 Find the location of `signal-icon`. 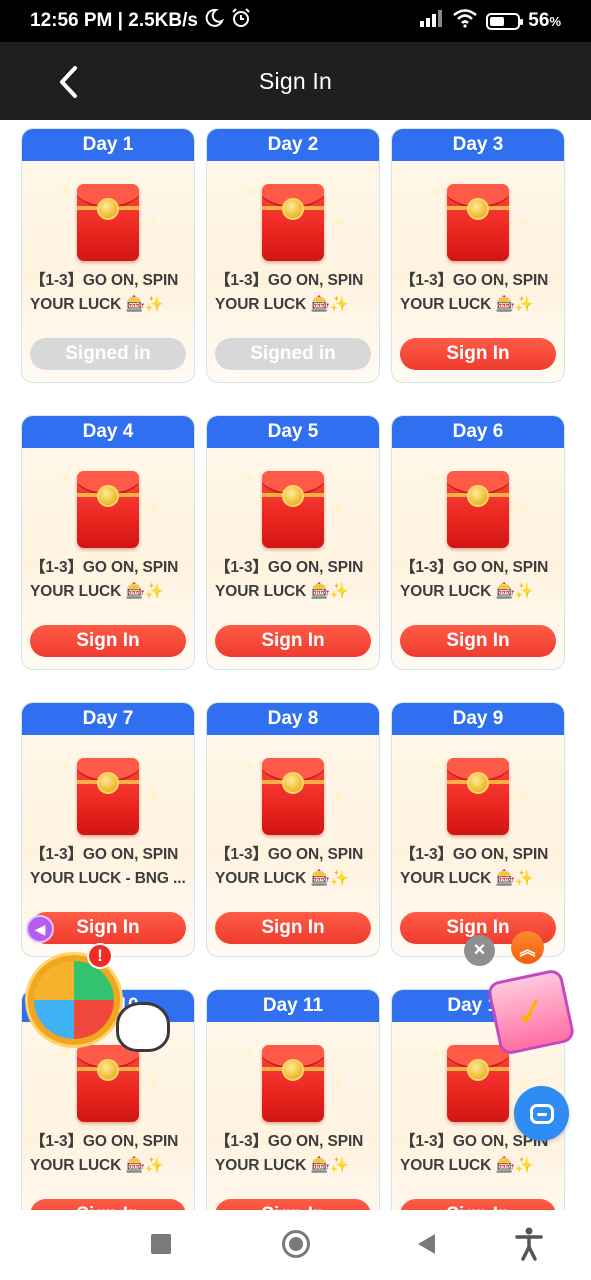

signal-icon is located at coordinates (432, 21).